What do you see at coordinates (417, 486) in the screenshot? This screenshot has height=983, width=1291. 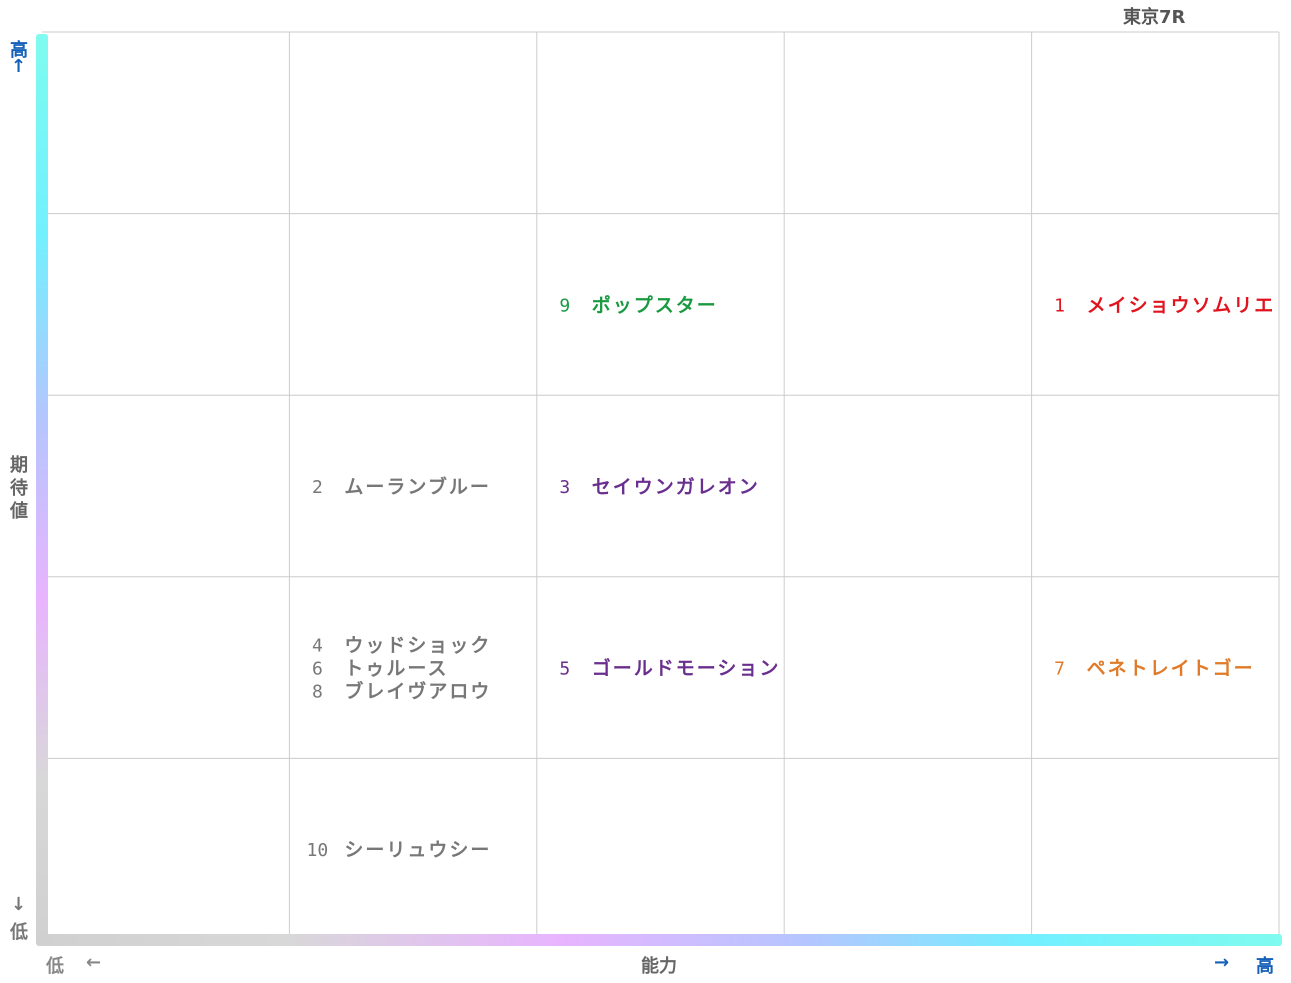 I see `point-name: ムーランブルー` at bounding box center [417, 486].